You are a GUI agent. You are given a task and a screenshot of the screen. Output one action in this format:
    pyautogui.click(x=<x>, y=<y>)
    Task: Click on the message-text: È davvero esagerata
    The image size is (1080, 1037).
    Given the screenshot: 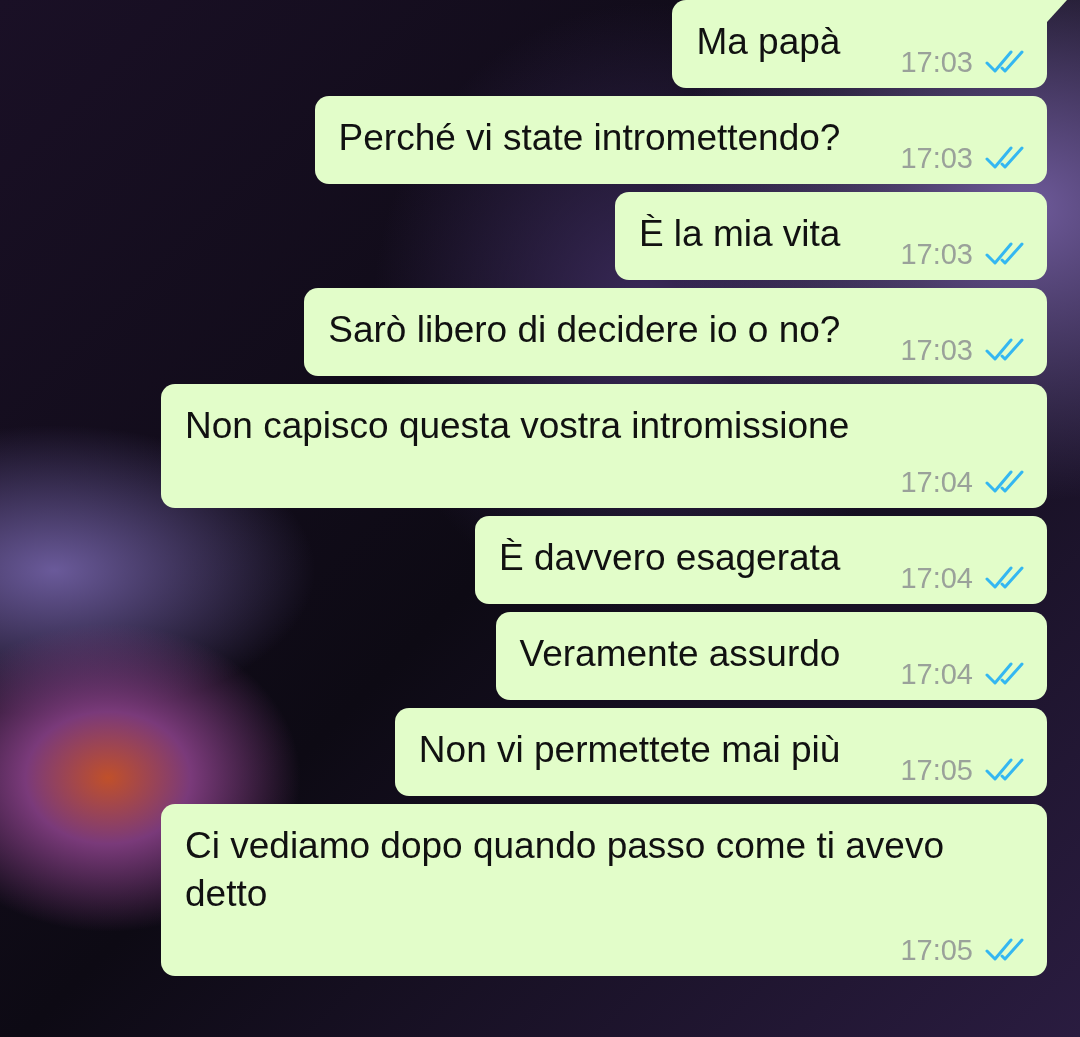 What is the action you would take?
    pyautogui.click(x=670, y=558)
    